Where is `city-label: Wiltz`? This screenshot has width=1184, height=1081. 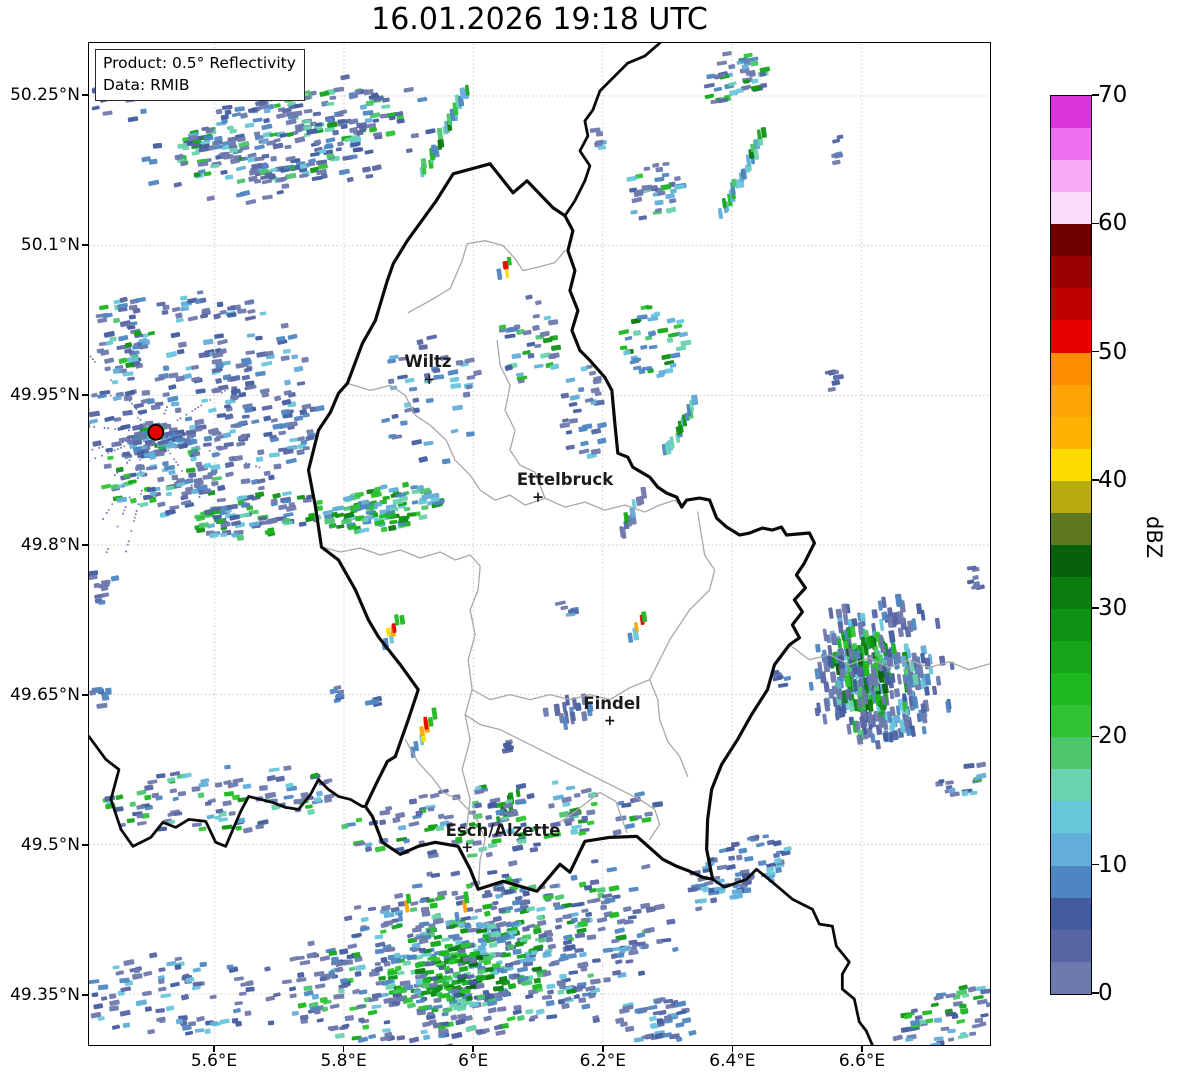
city-label: Wiltz is located at coordinates (428, 361).